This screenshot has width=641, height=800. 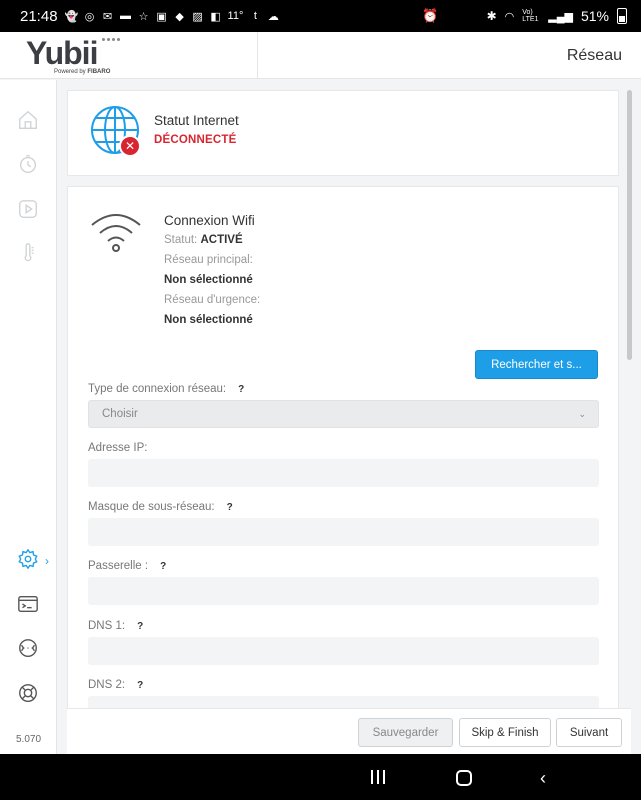 What do you see at coordinates (118, 448) in the screenshot?
I see `ip-address-label: Adresse IP:` at bounding box center [118, 448].